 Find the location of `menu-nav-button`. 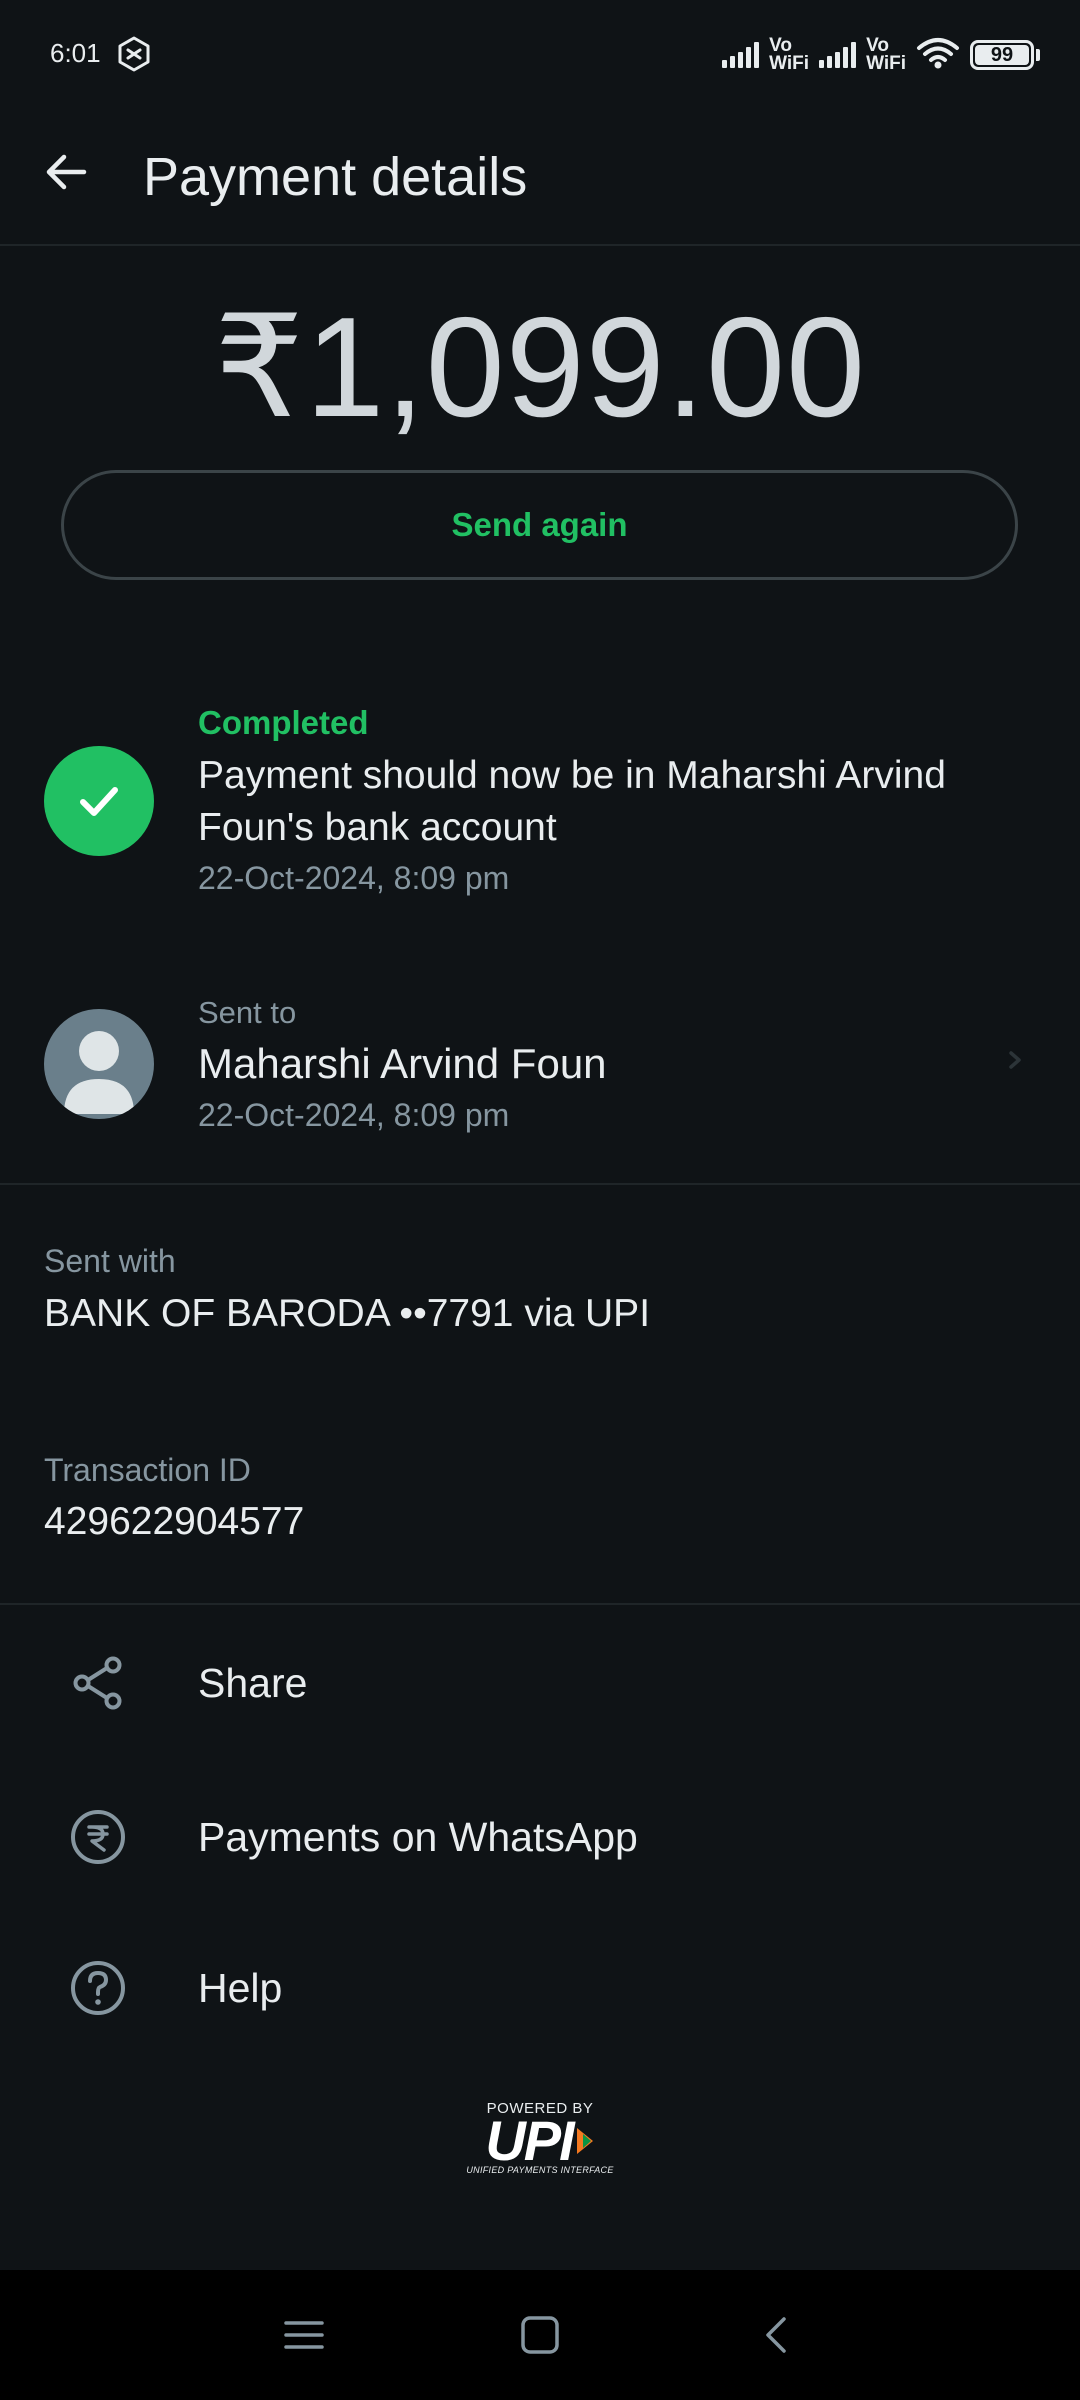

menu-nav-button is located at coordinates (304, 2335).